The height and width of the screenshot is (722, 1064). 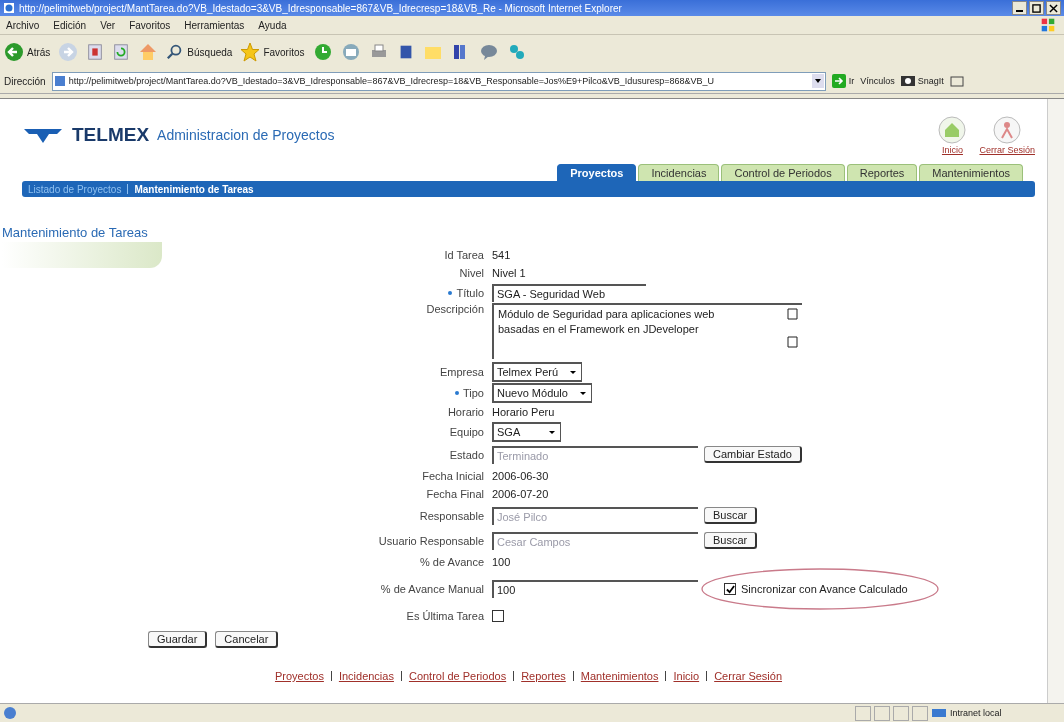 What do you see at coordinates (569, 292) in the screenshot?
I see `text-field: SGA - Seguridad Web` at bounding box center [569, 292].